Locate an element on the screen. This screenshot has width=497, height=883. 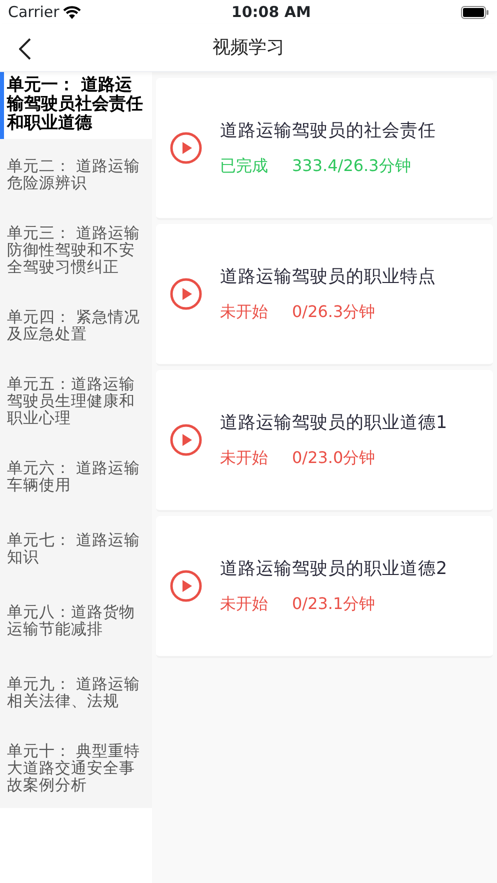
unit-tab: 单元四： 紧急情况及应急处置 is located at coordinates (76, 326).